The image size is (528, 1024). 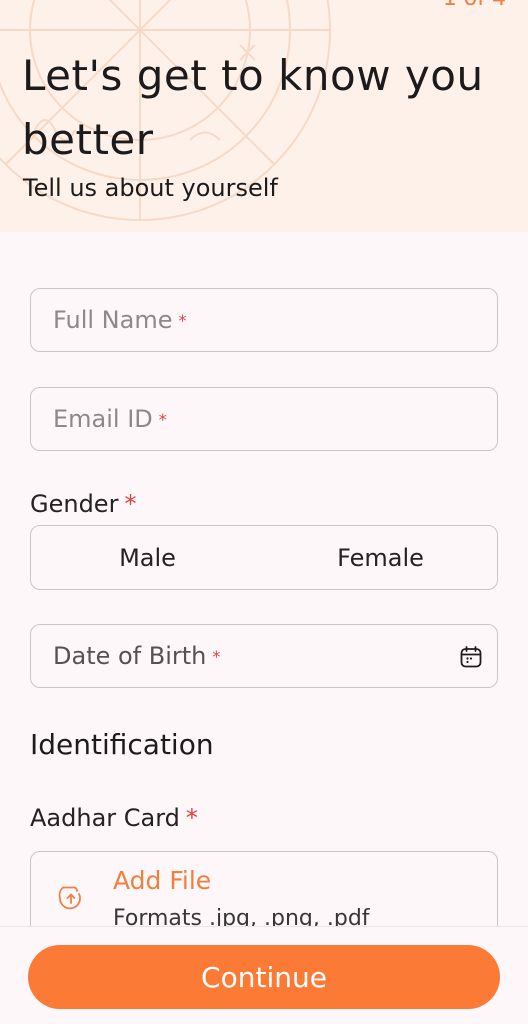 I want to click on footer: Continue, so click(x=264, y=975).